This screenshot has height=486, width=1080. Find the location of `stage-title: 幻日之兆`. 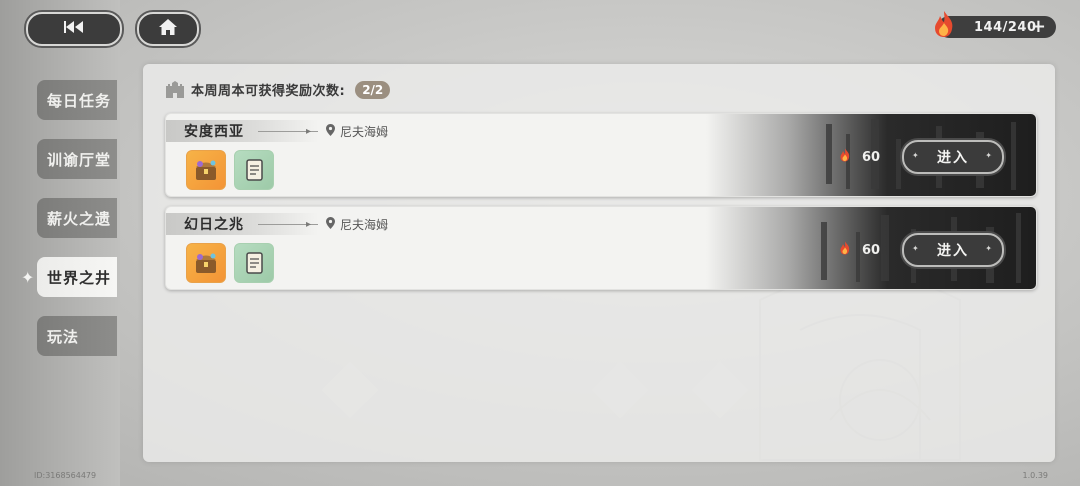

stage-title: 幻日之兆 is located at coordinates (214, 225).